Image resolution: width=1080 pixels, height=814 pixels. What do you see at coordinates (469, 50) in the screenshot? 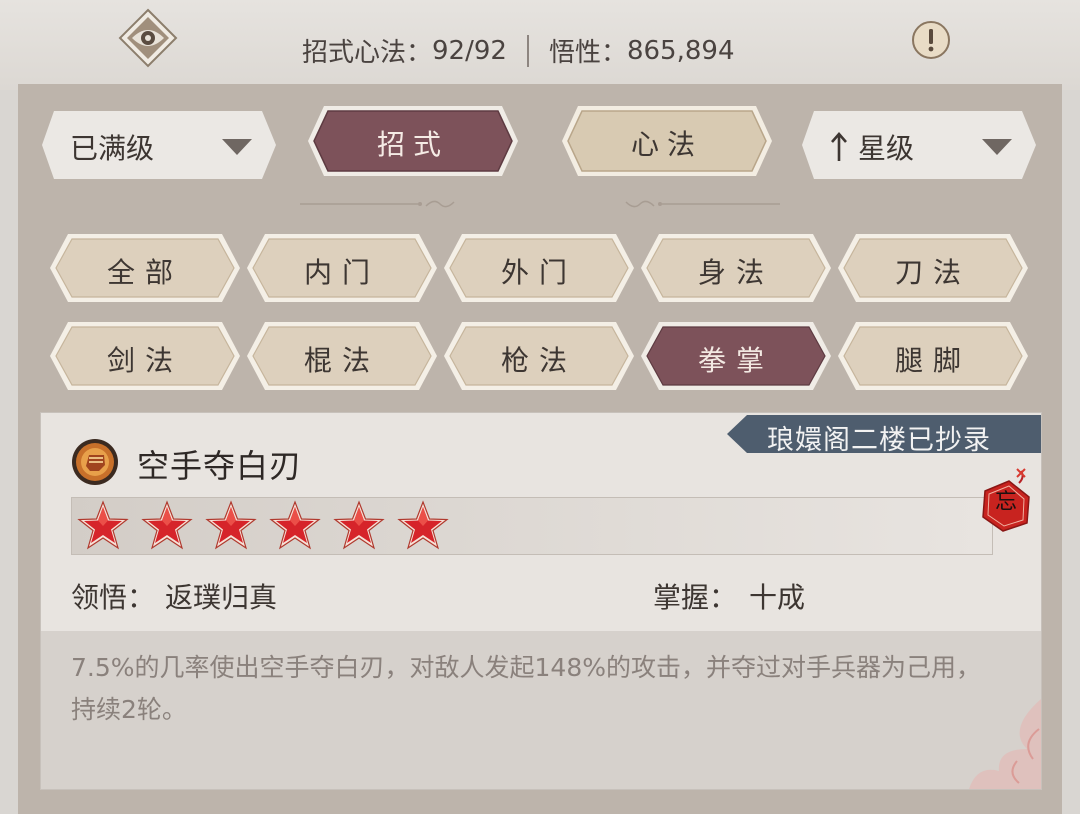
I see `skill-count-value: 92/92` at bounding box center [469, 50].